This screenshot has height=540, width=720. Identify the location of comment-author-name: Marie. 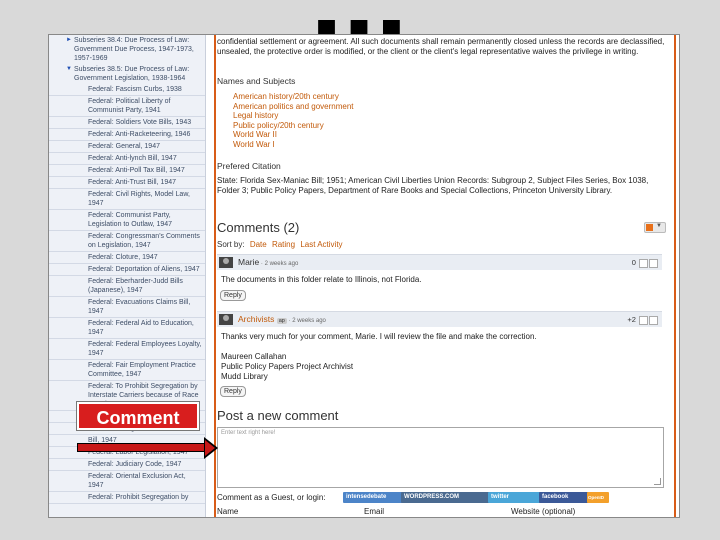
(248, 262).